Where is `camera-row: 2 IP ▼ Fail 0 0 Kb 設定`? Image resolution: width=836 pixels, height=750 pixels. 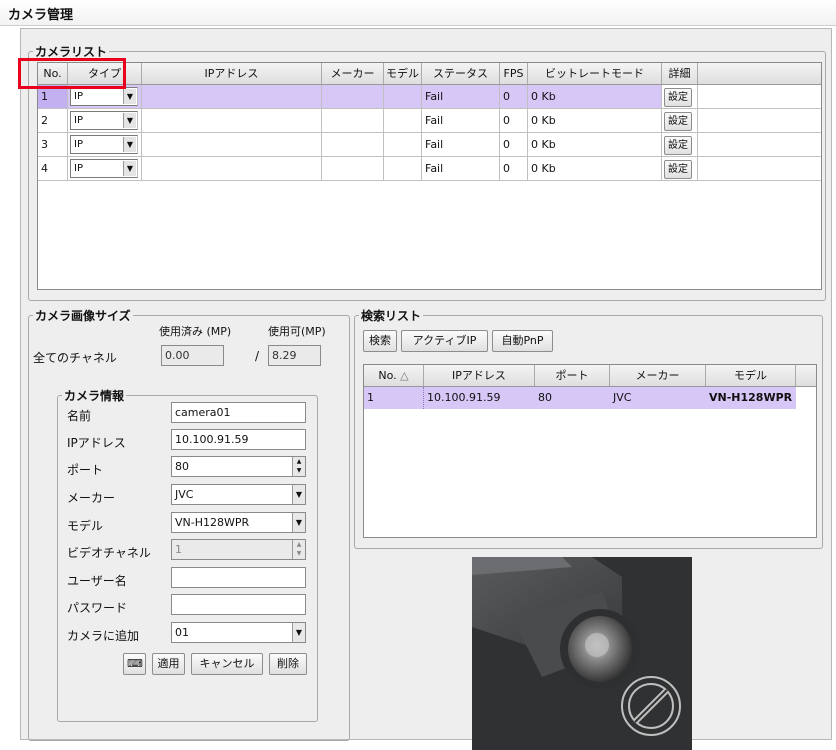
camera-row: 2 IP ▼ Fail 0 0 Kb 設定 is located at coordinates (429, 121).